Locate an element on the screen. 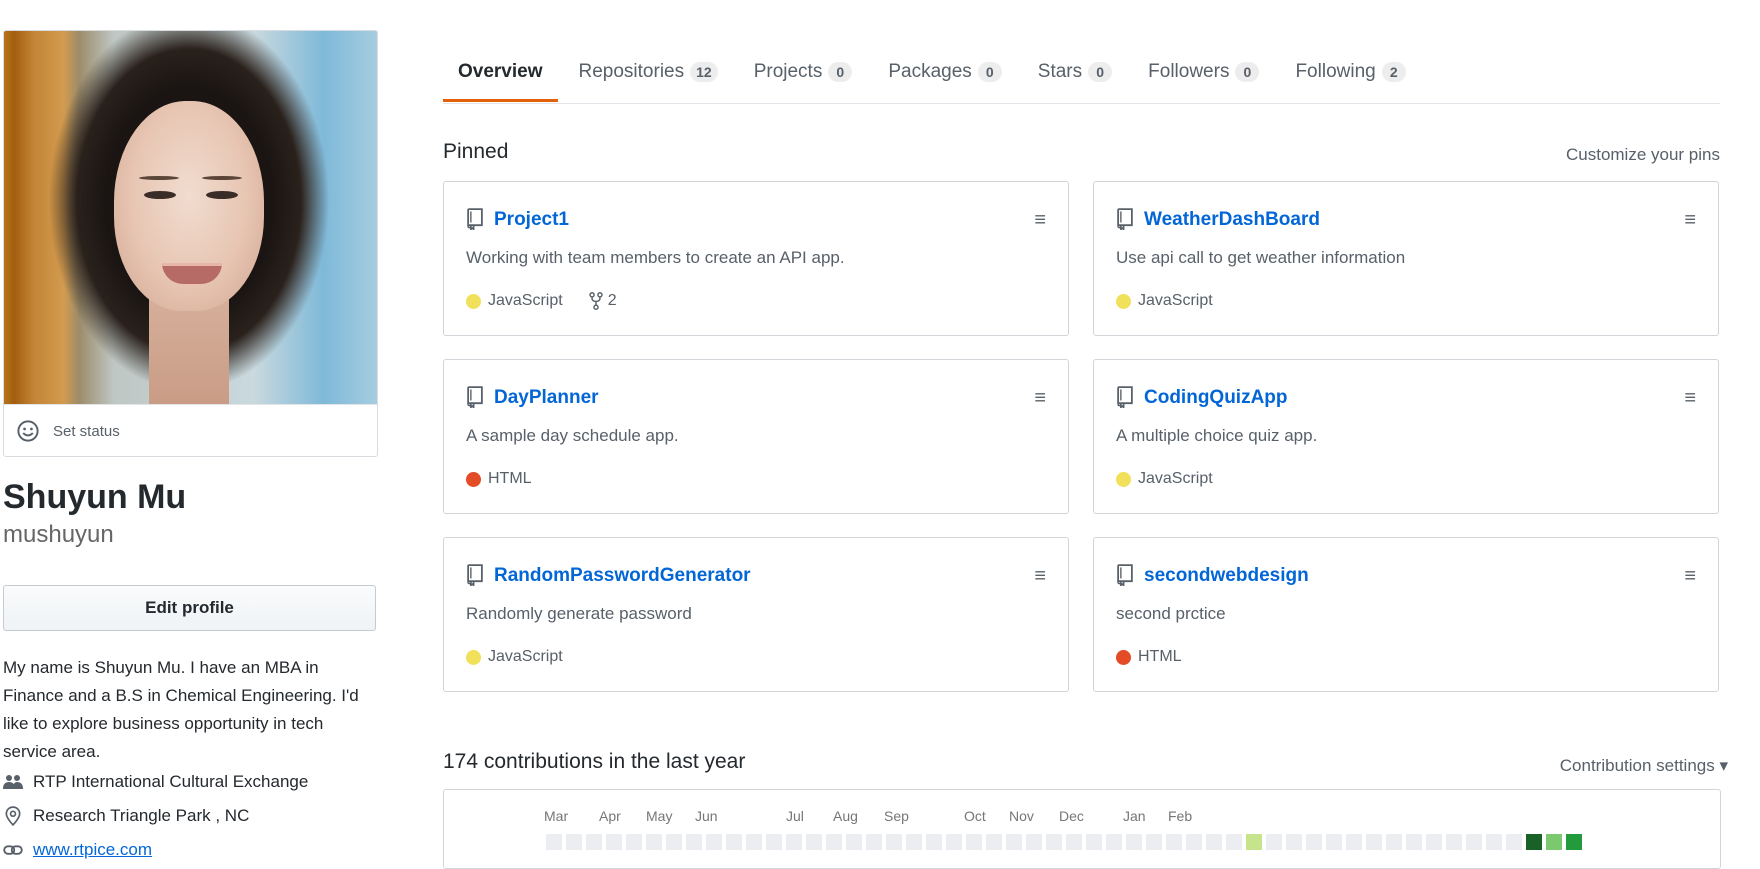 This screenshot has width=1760, height=869. repo-name-link: WeatherDashBoard is located at coordinates (1232, 220).